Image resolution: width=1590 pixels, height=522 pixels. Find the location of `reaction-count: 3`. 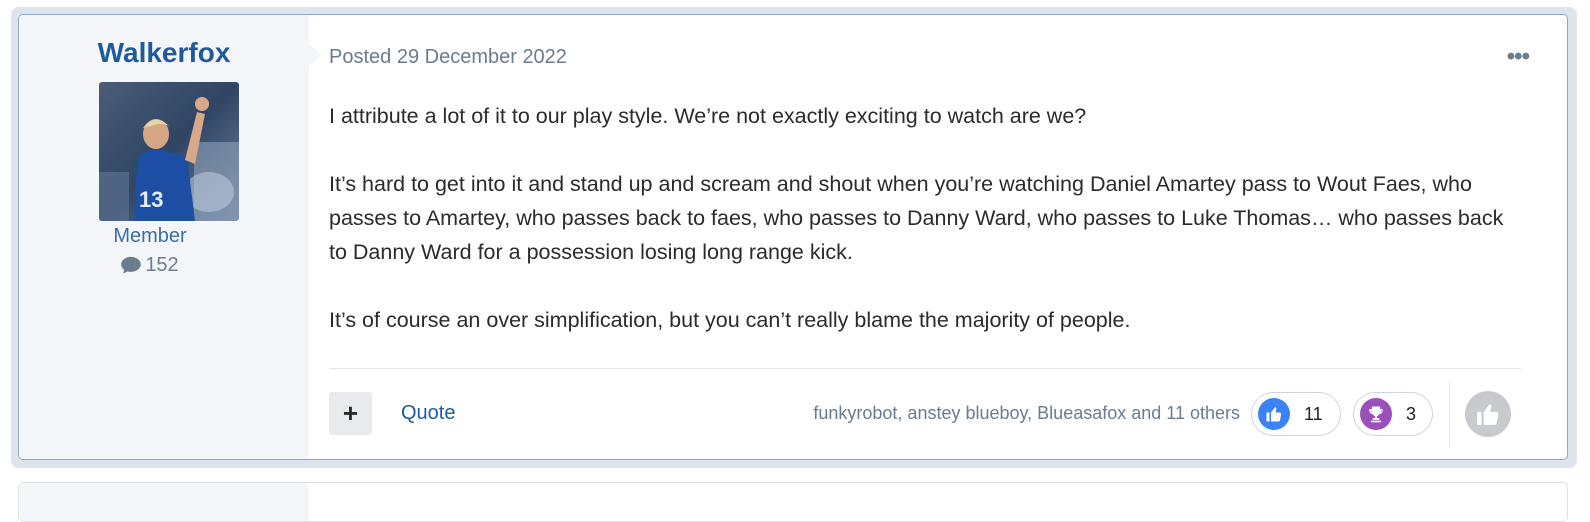

reaction-count: 3 is located at coordinates (1411, 413).